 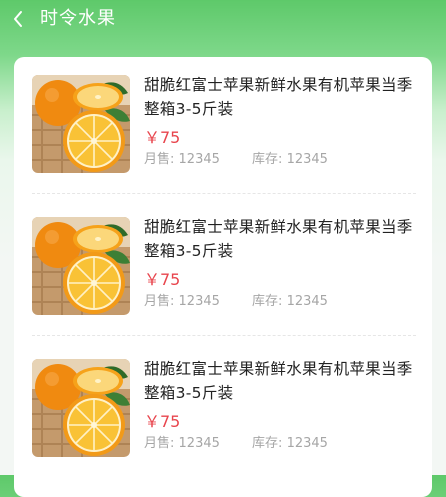 I want to click on chevron-left-icon, so click(x=18, y=19).